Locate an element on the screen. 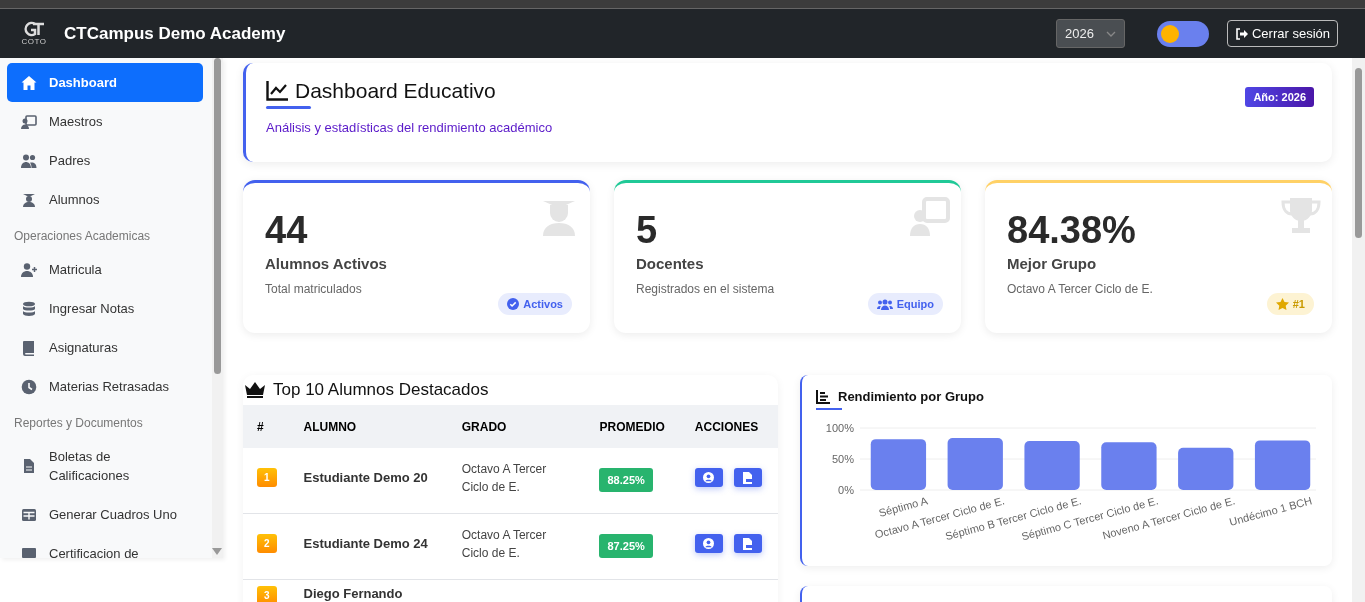 Image resolution: width=1365 pixels, height=602 pixels. logo: COTO is located at coordinates (34, 33).